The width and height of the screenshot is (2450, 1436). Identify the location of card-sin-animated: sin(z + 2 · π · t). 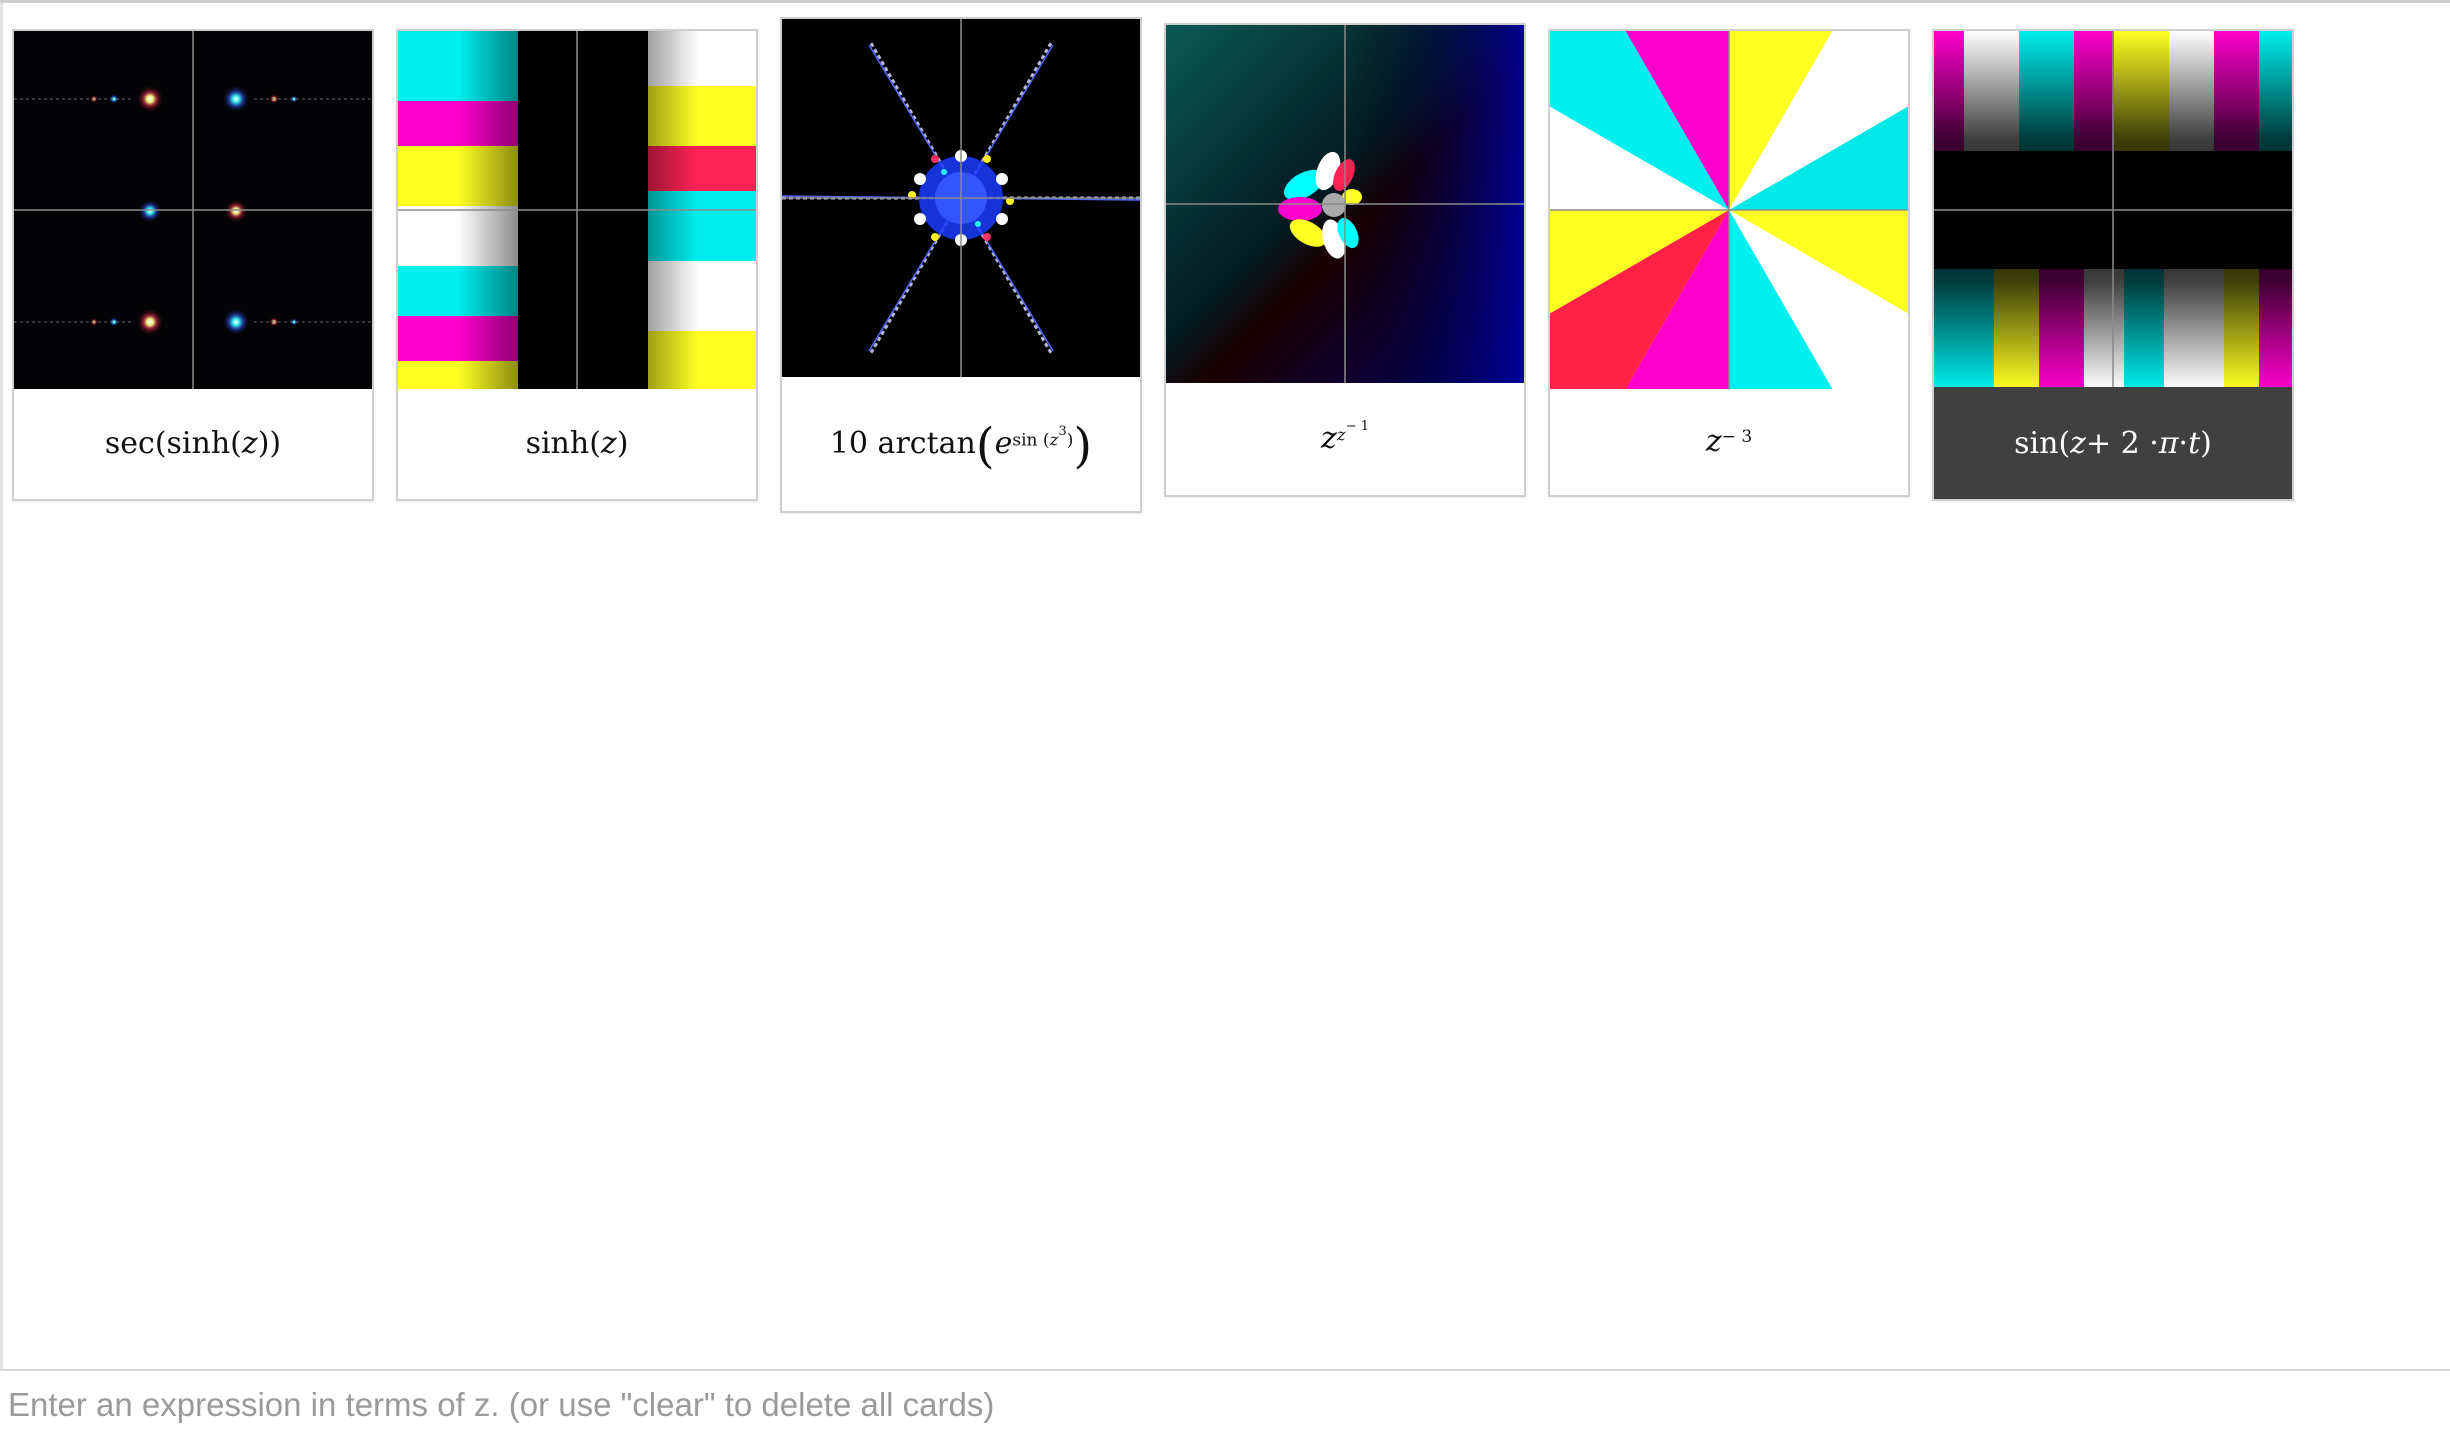
(2113, 265).